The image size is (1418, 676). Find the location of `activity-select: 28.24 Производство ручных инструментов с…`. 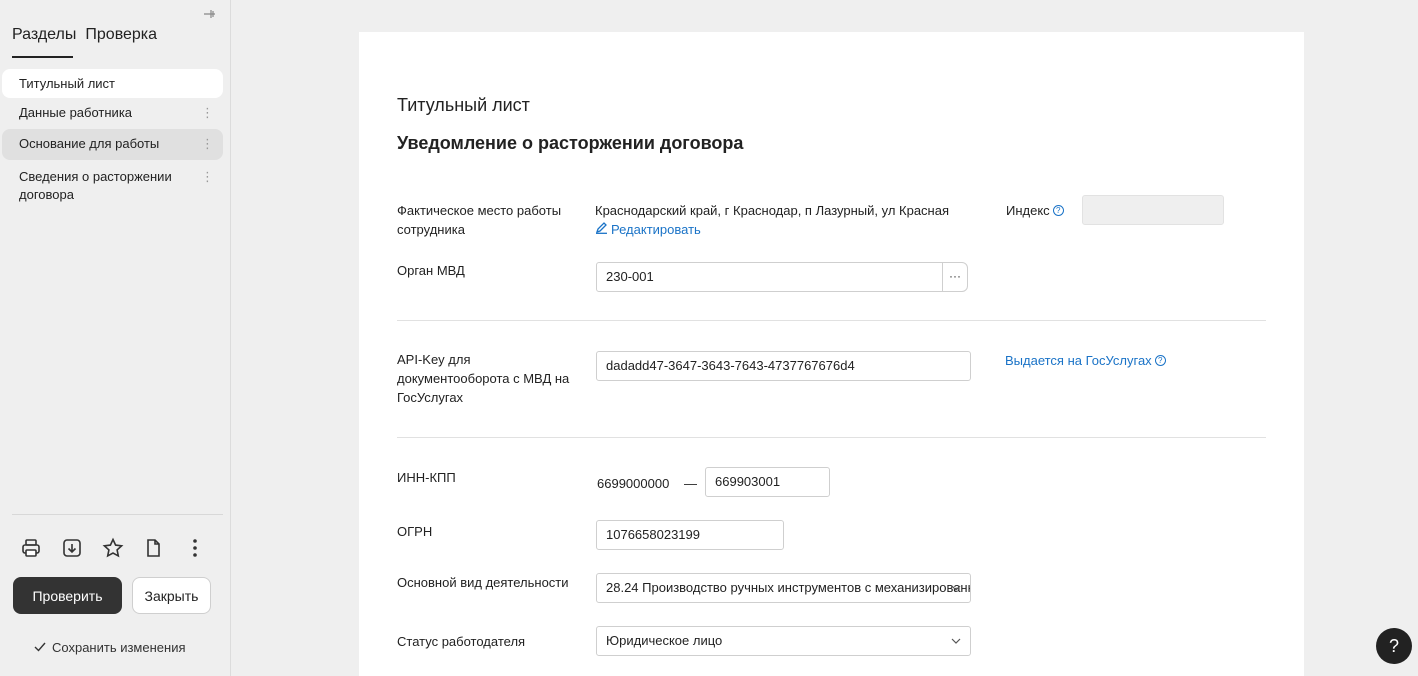

activity-select: 28.24 Производство ручных инструментов с… is located at coordinates (783, 588).